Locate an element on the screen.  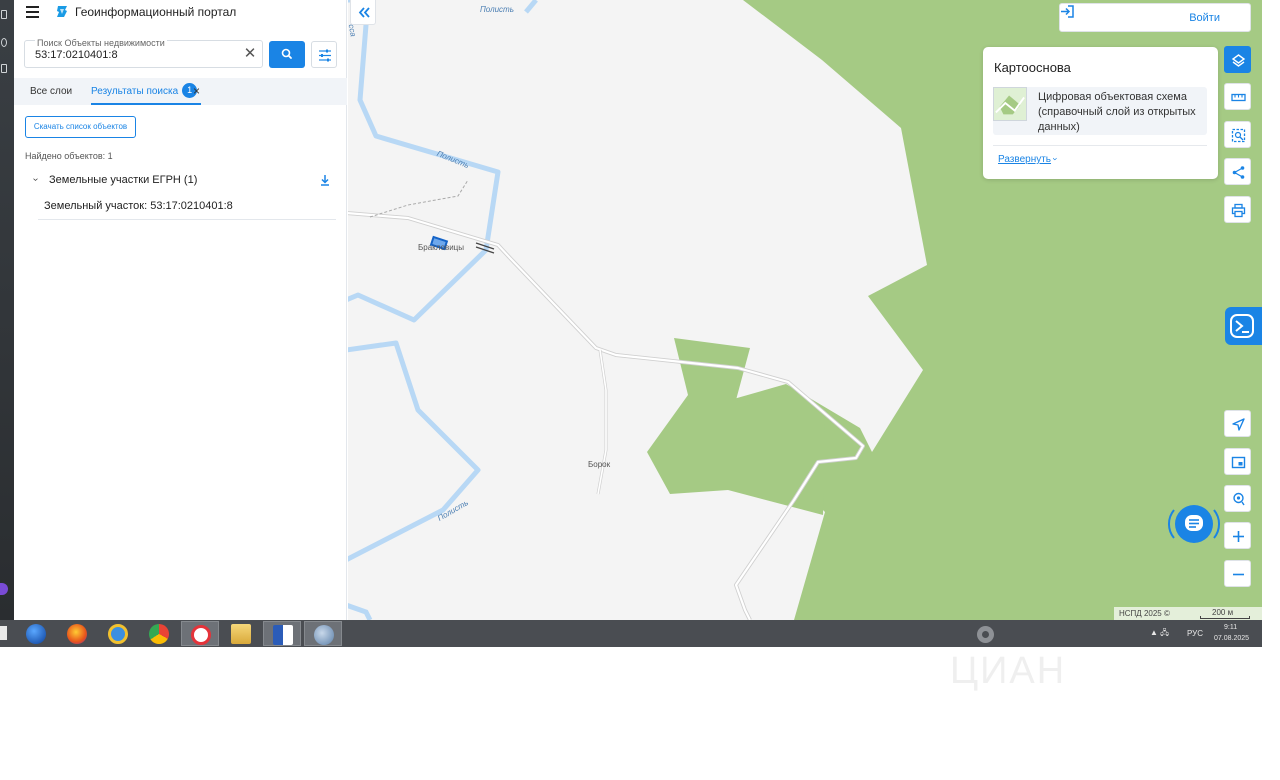
list-item: Земельный участок: 53:17:0210401:8 is located at coordinates (187, 207).